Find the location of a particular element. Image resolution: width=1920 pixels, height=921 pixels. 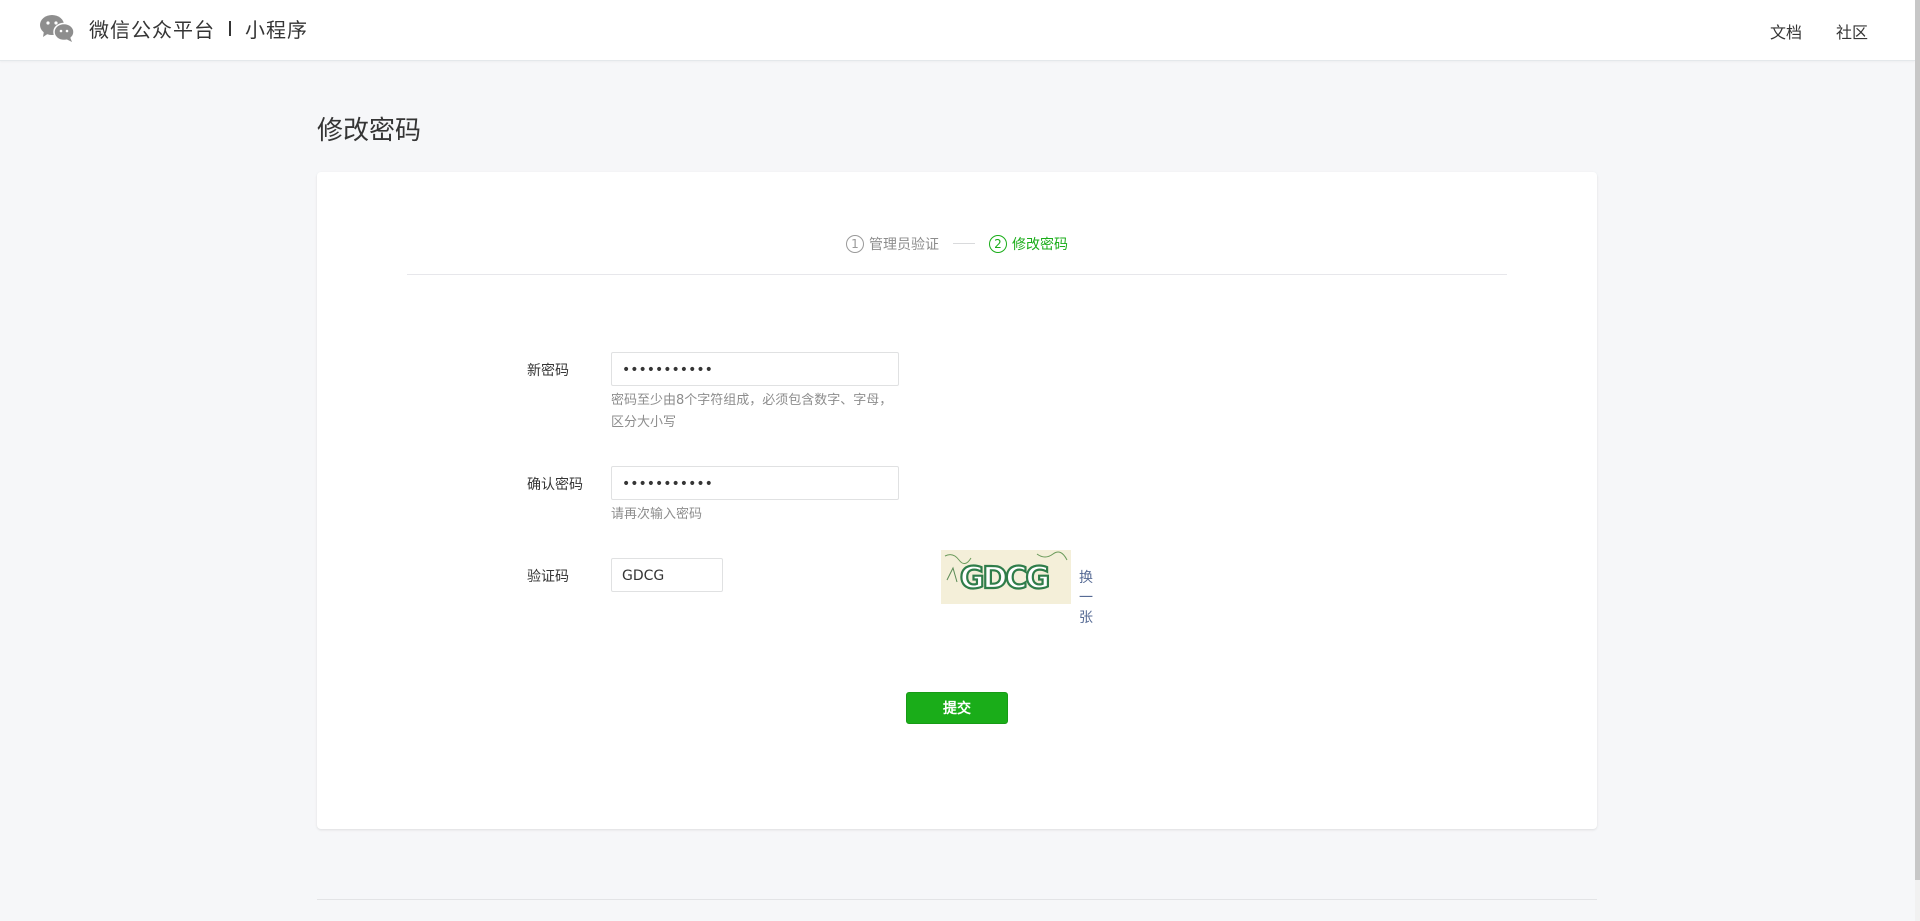

new-password-field: ••••••••••• is located at coordinates (755, 369).